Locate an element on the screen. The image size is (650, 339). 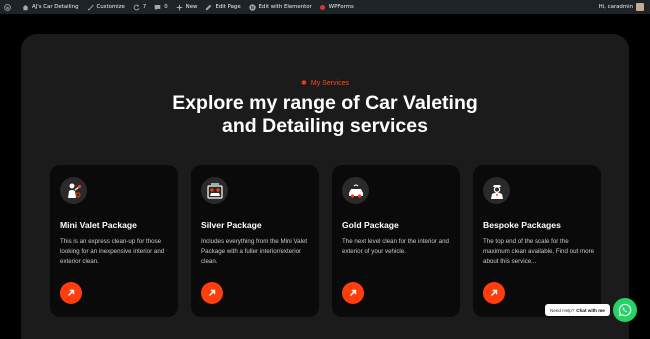
comment-icon is located at coordinates (157, 7).